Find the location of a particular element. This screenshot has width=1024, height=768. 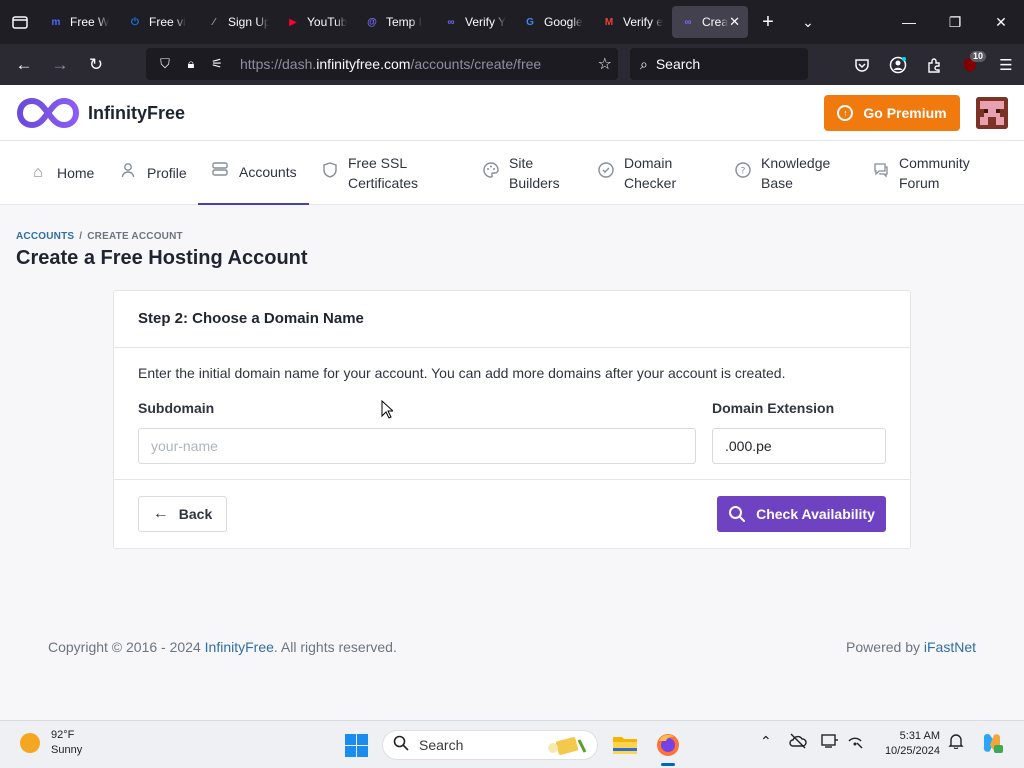

mouse-cursor-icon is located at coordinates (387, 409).